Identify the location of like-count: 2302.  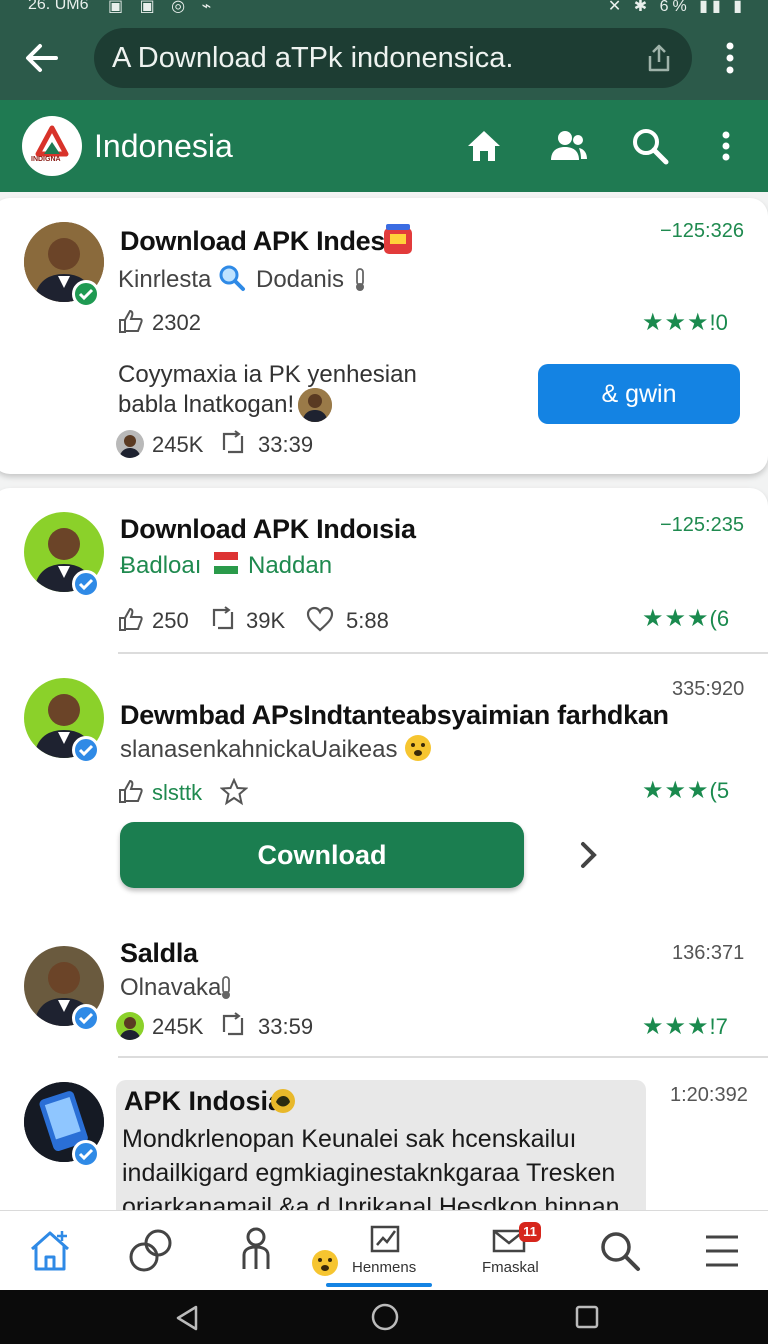
(176, 322).